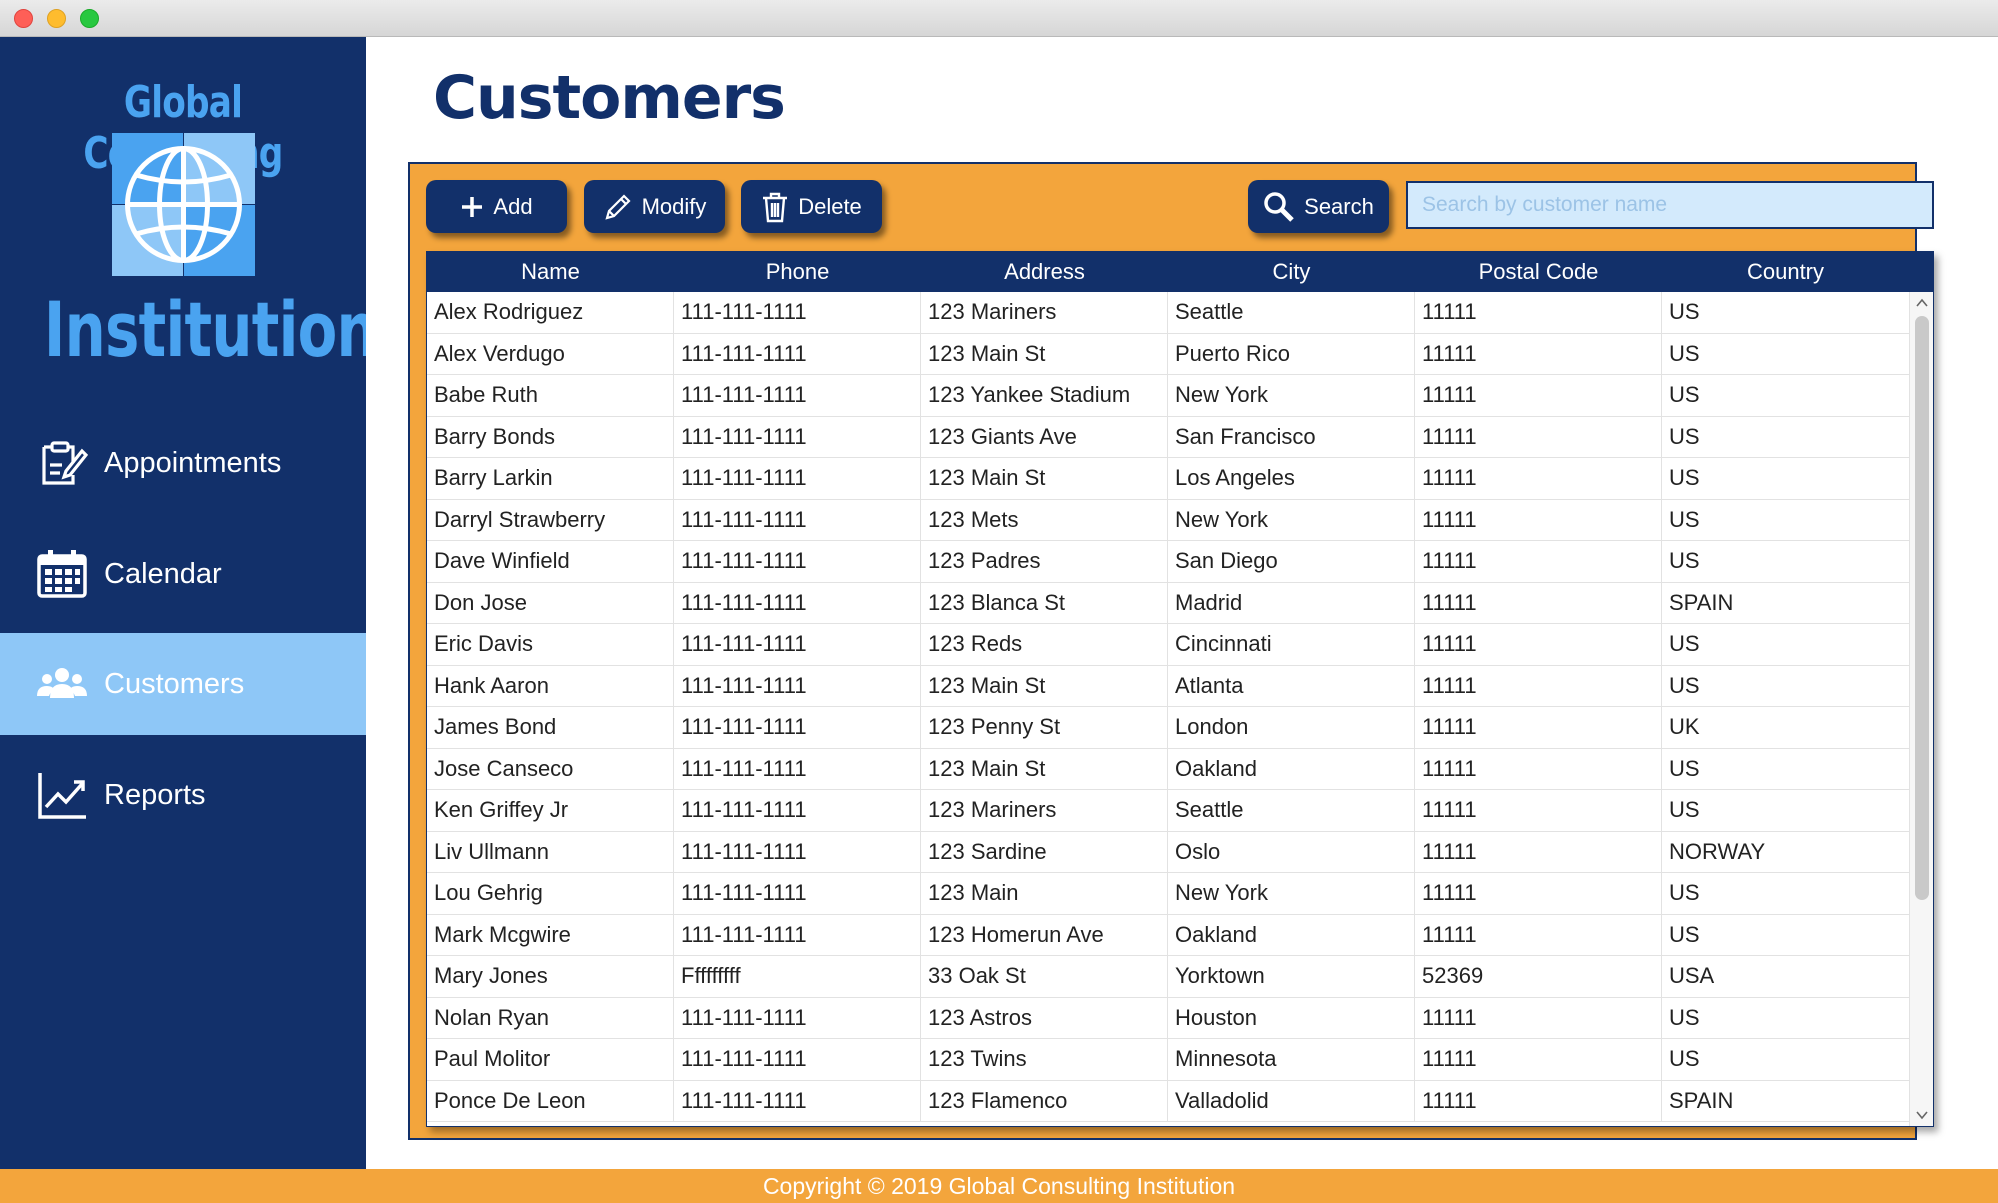 Image resolution: width=1998 pixels, height=1203 pixels. I want to click on title-bar, so click(999, 18).